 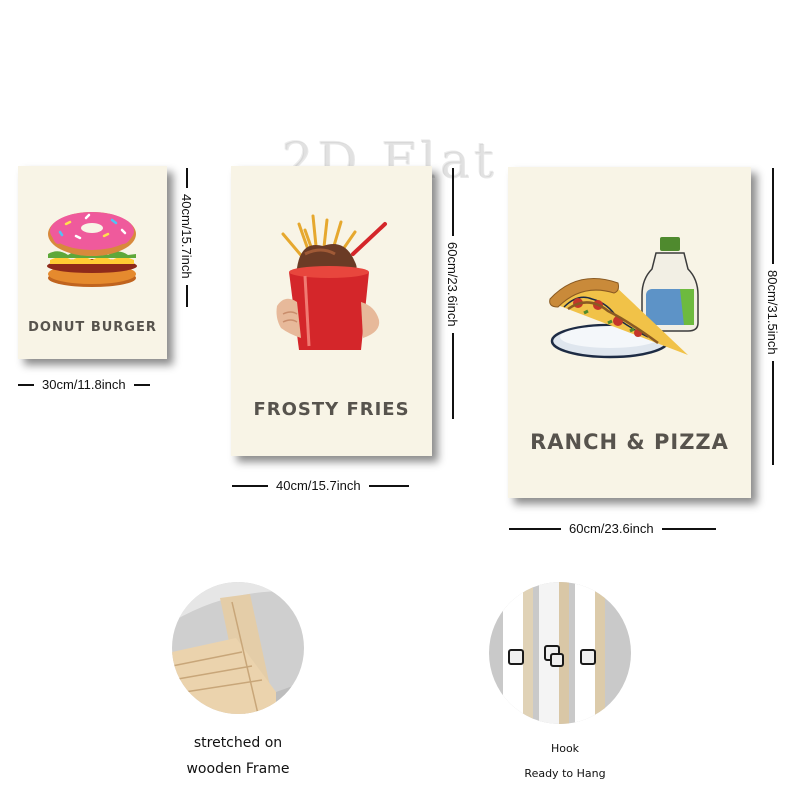 What do you see at coordinates (565, 748) in the screenshot?
I see `caption-line: Hook` at bounding box center [565, 748].